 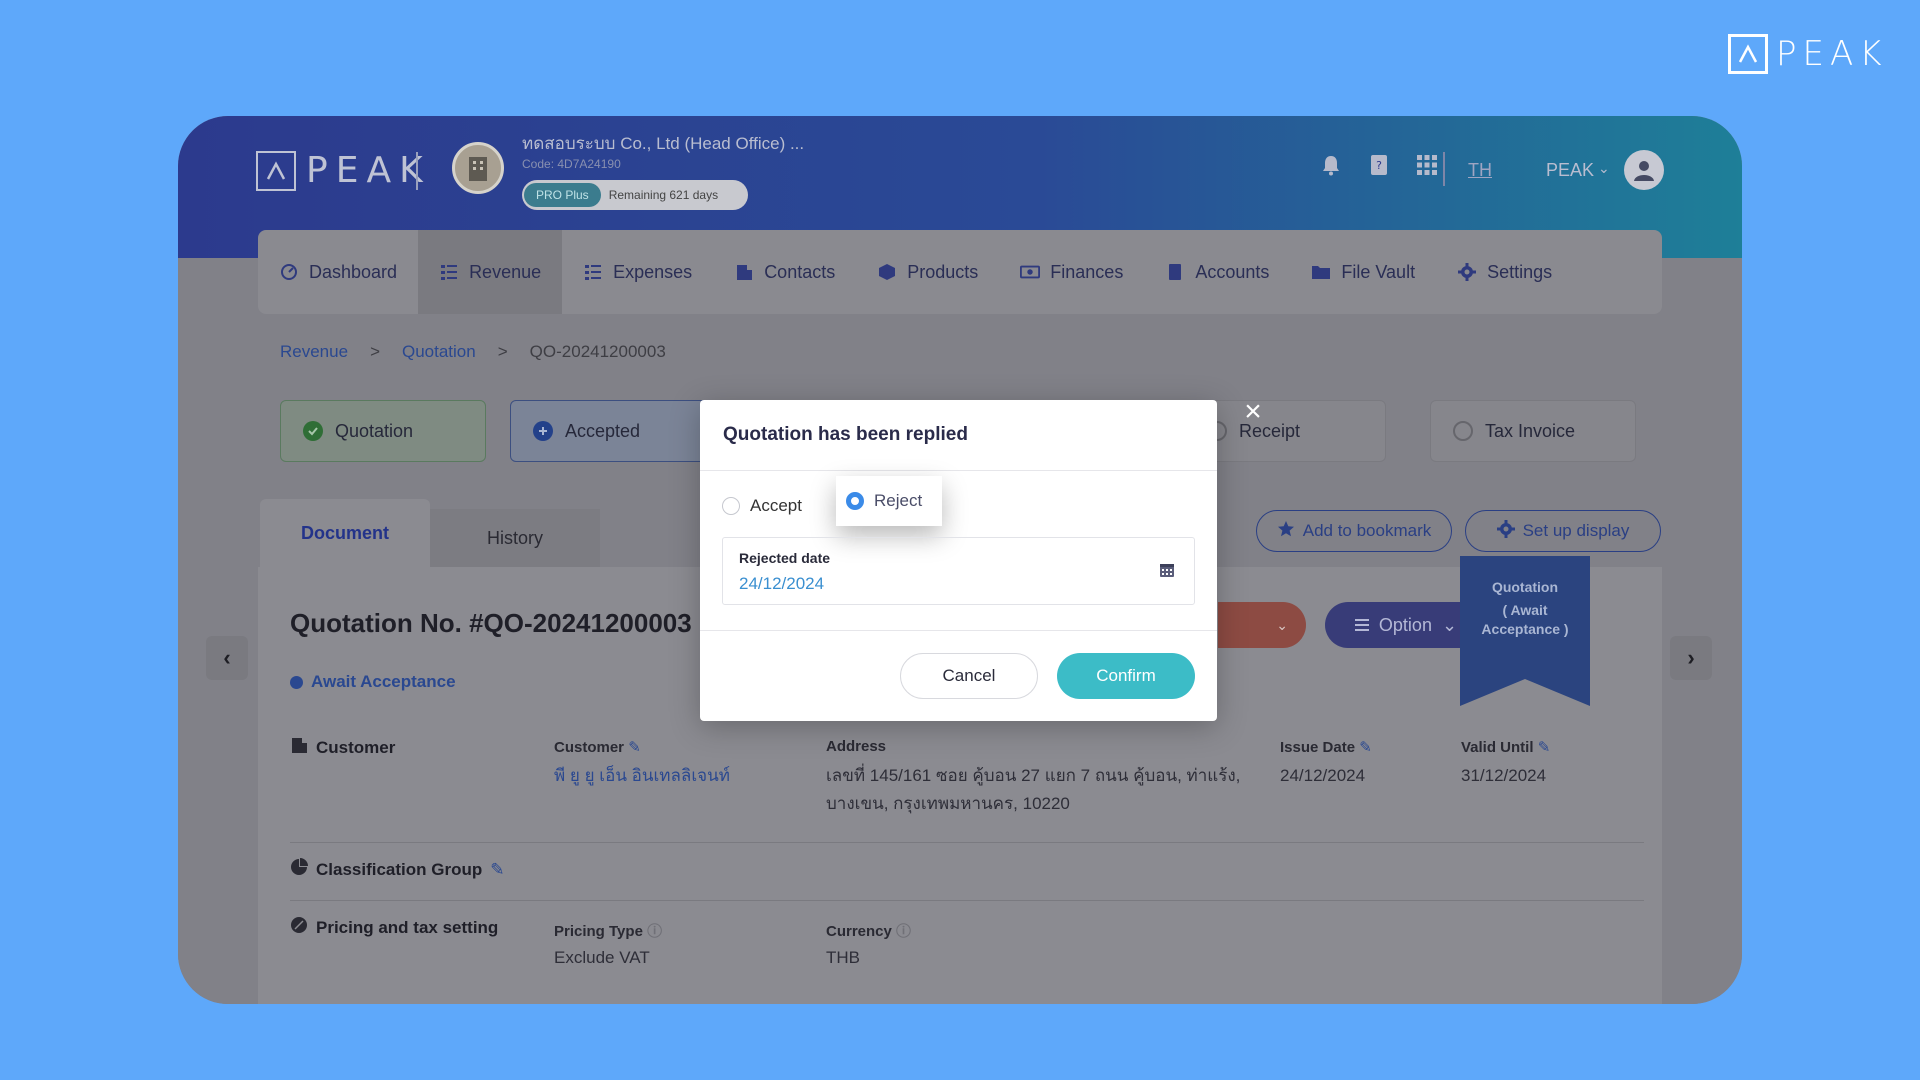 What do you see at coordinates (1644, 170) in the screenshot?
I see `user-avatar-icon` at bounding box center [1644, 170].